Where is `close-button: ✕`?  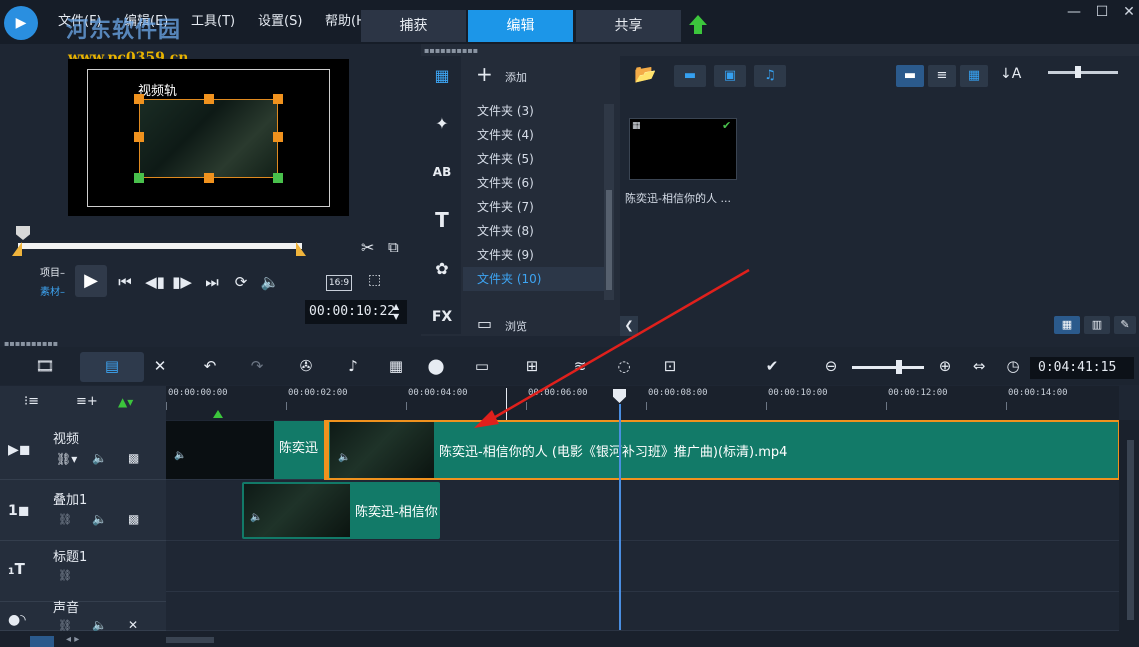 close-button: ✕ is located at coordinates (1127, 12).